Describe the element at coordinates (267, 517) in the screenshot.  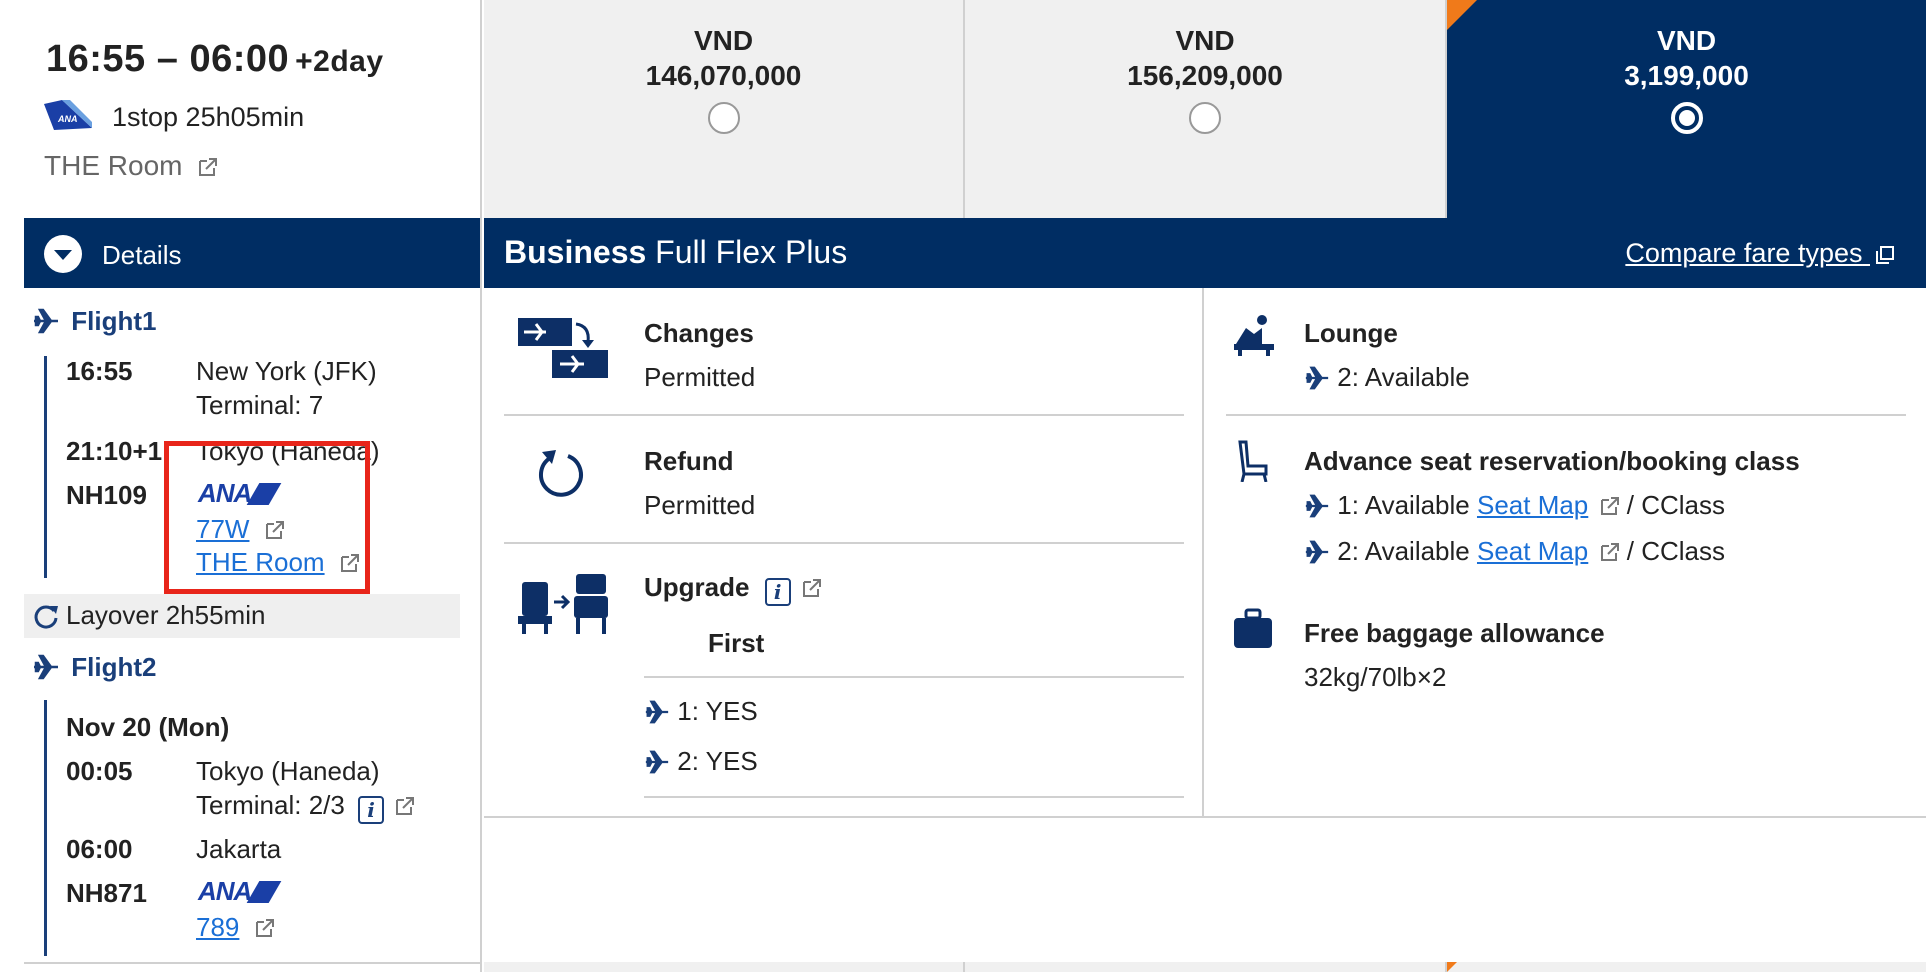
I see `annotation-highlight-box` at that location.